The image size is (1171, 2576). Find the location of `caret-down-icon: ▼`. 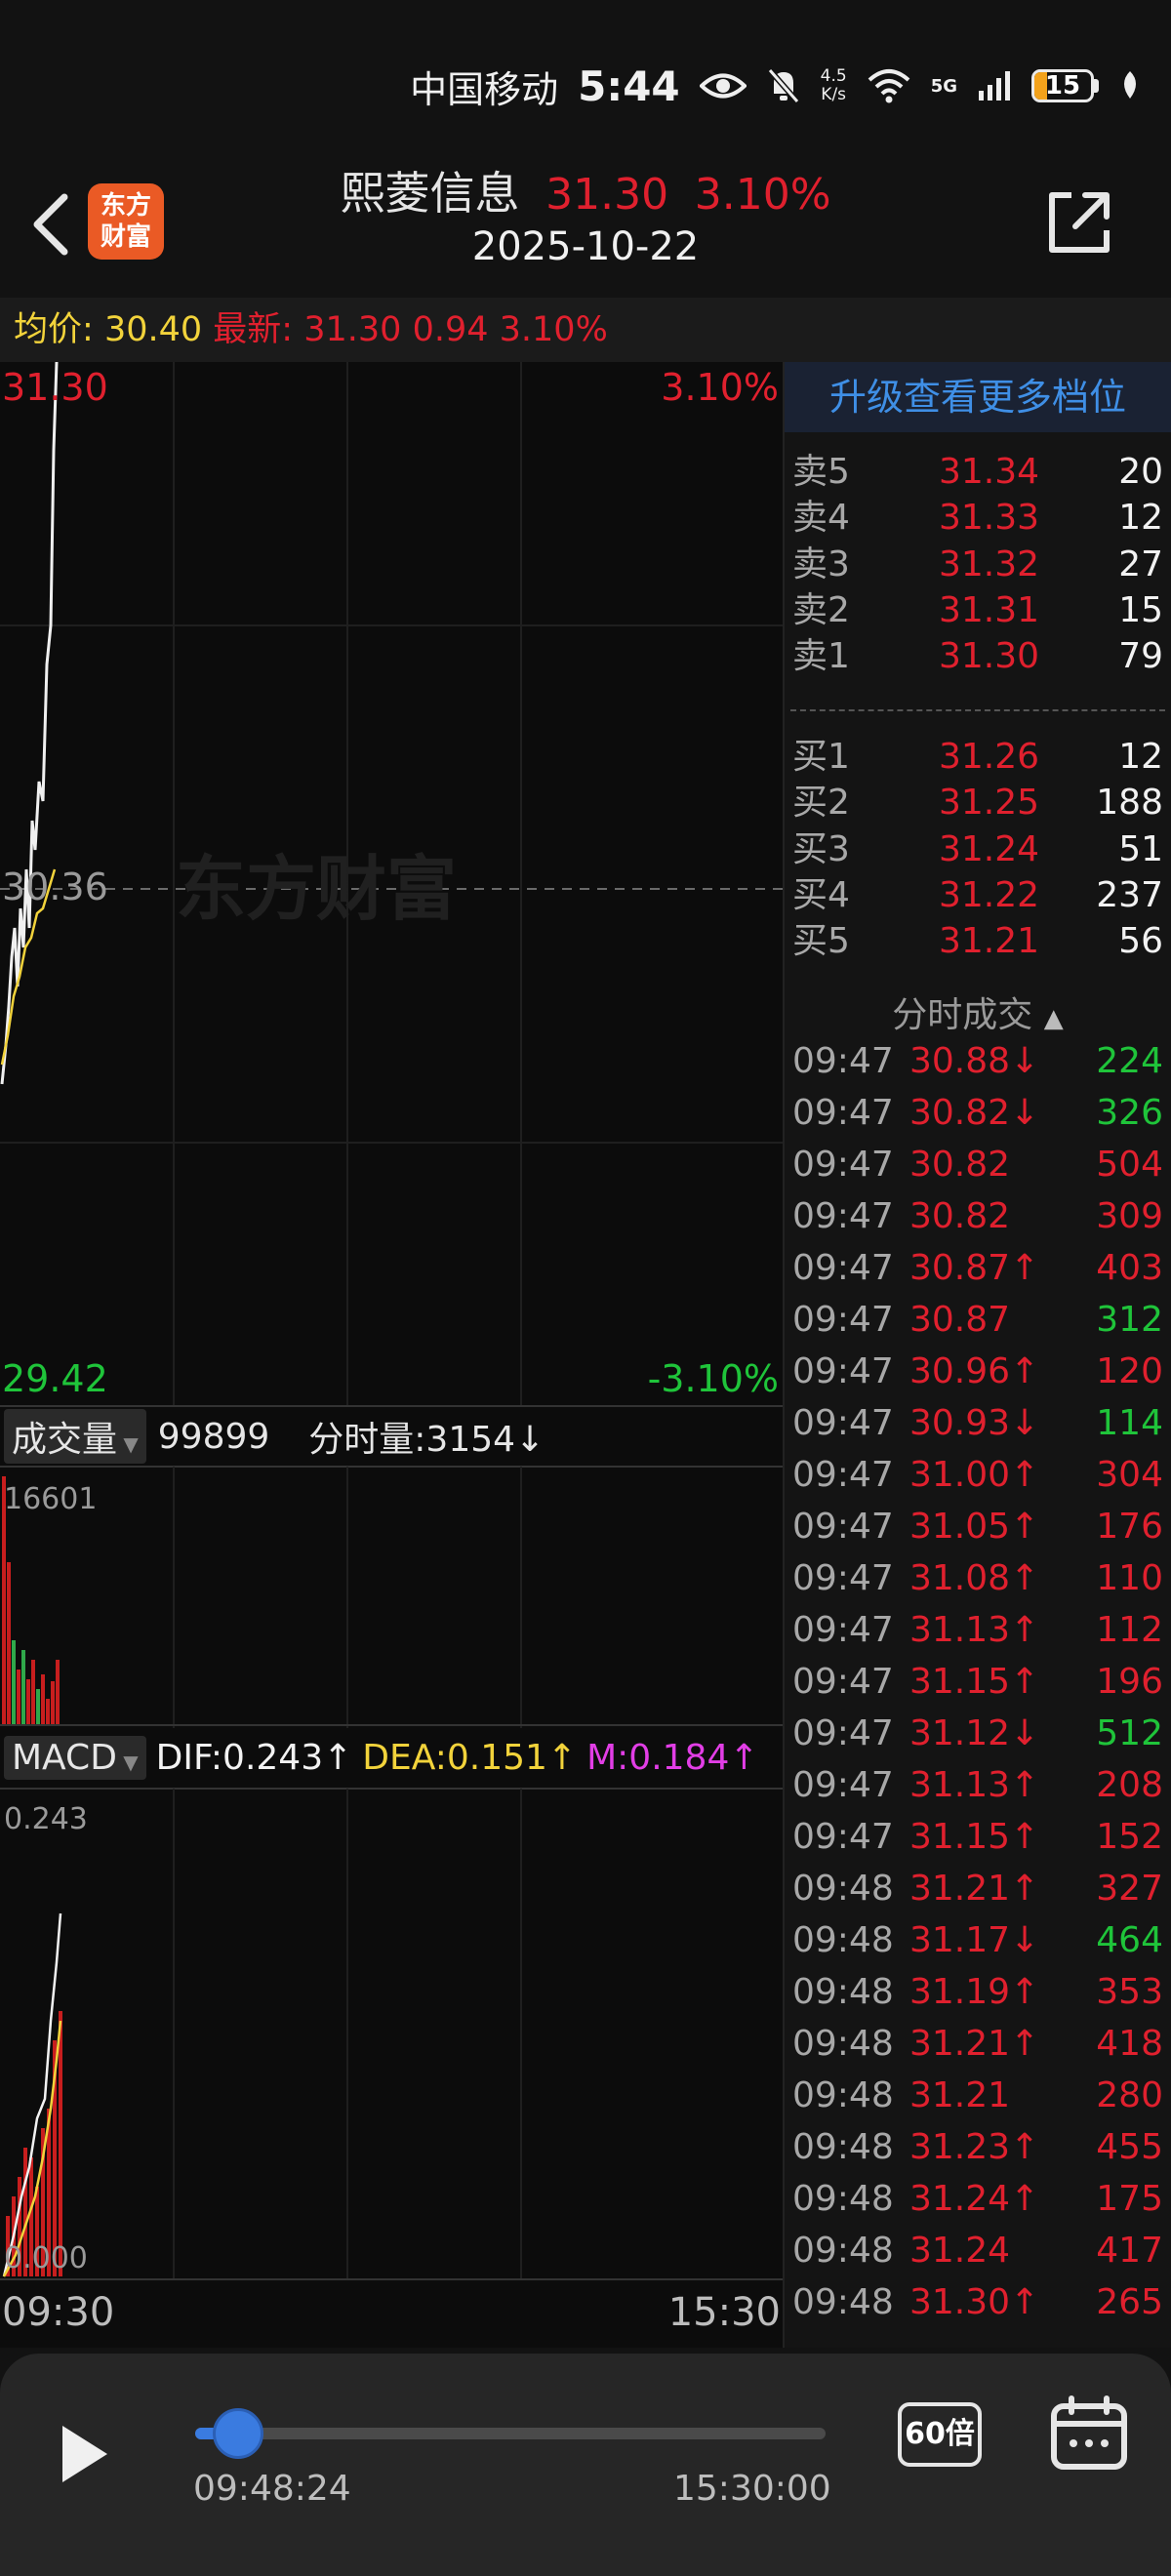

caret-down-icon: ▼ is located at coordinates (127, 1762).